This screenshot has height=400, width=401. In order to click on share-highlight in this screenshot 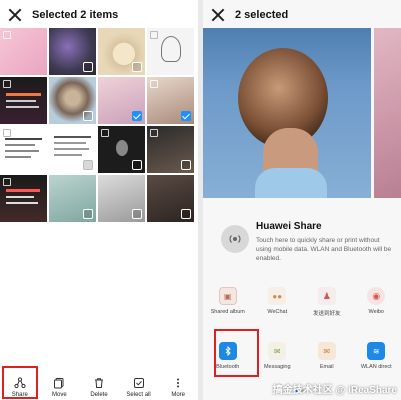, I will do `click(20, 382)`.